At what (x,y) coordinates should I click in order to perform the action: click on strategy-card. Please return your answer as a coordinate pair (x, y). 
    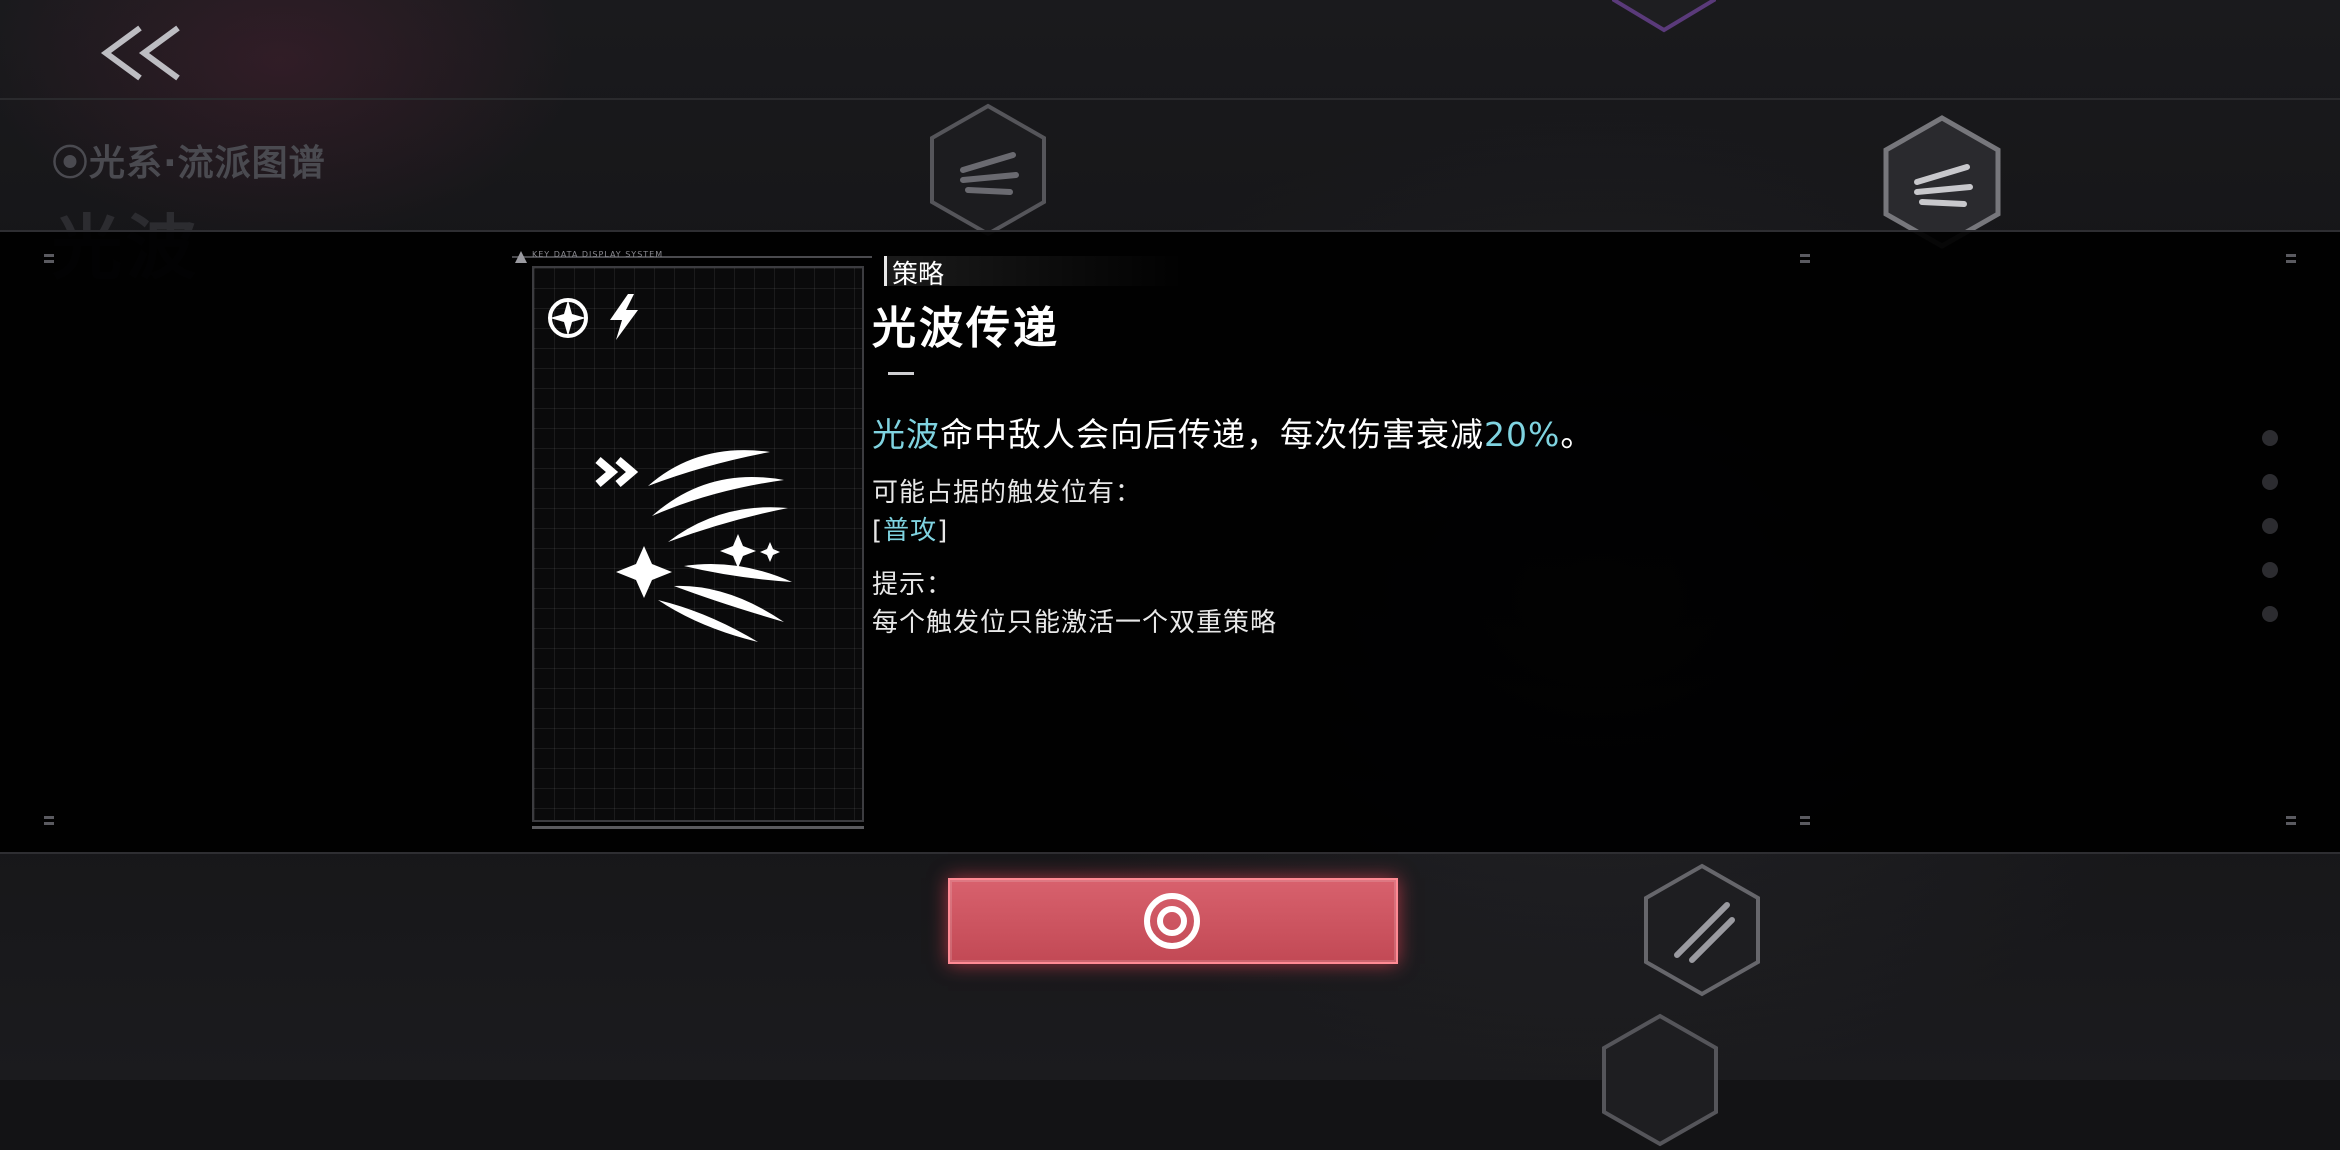
    Looking at the image, I should click on (698, 544).